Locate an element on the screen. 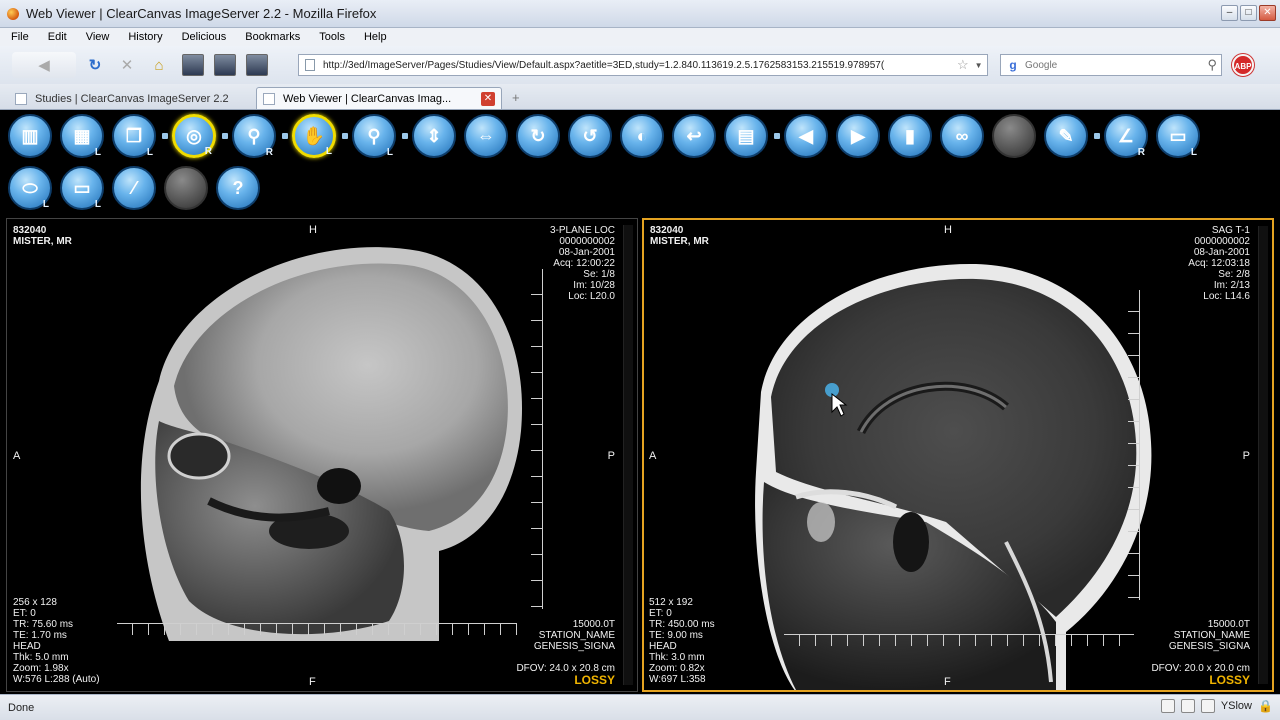 The width and height of the screenshot is (1280, 720). menu-history: History is located at coordinates (143, 37).